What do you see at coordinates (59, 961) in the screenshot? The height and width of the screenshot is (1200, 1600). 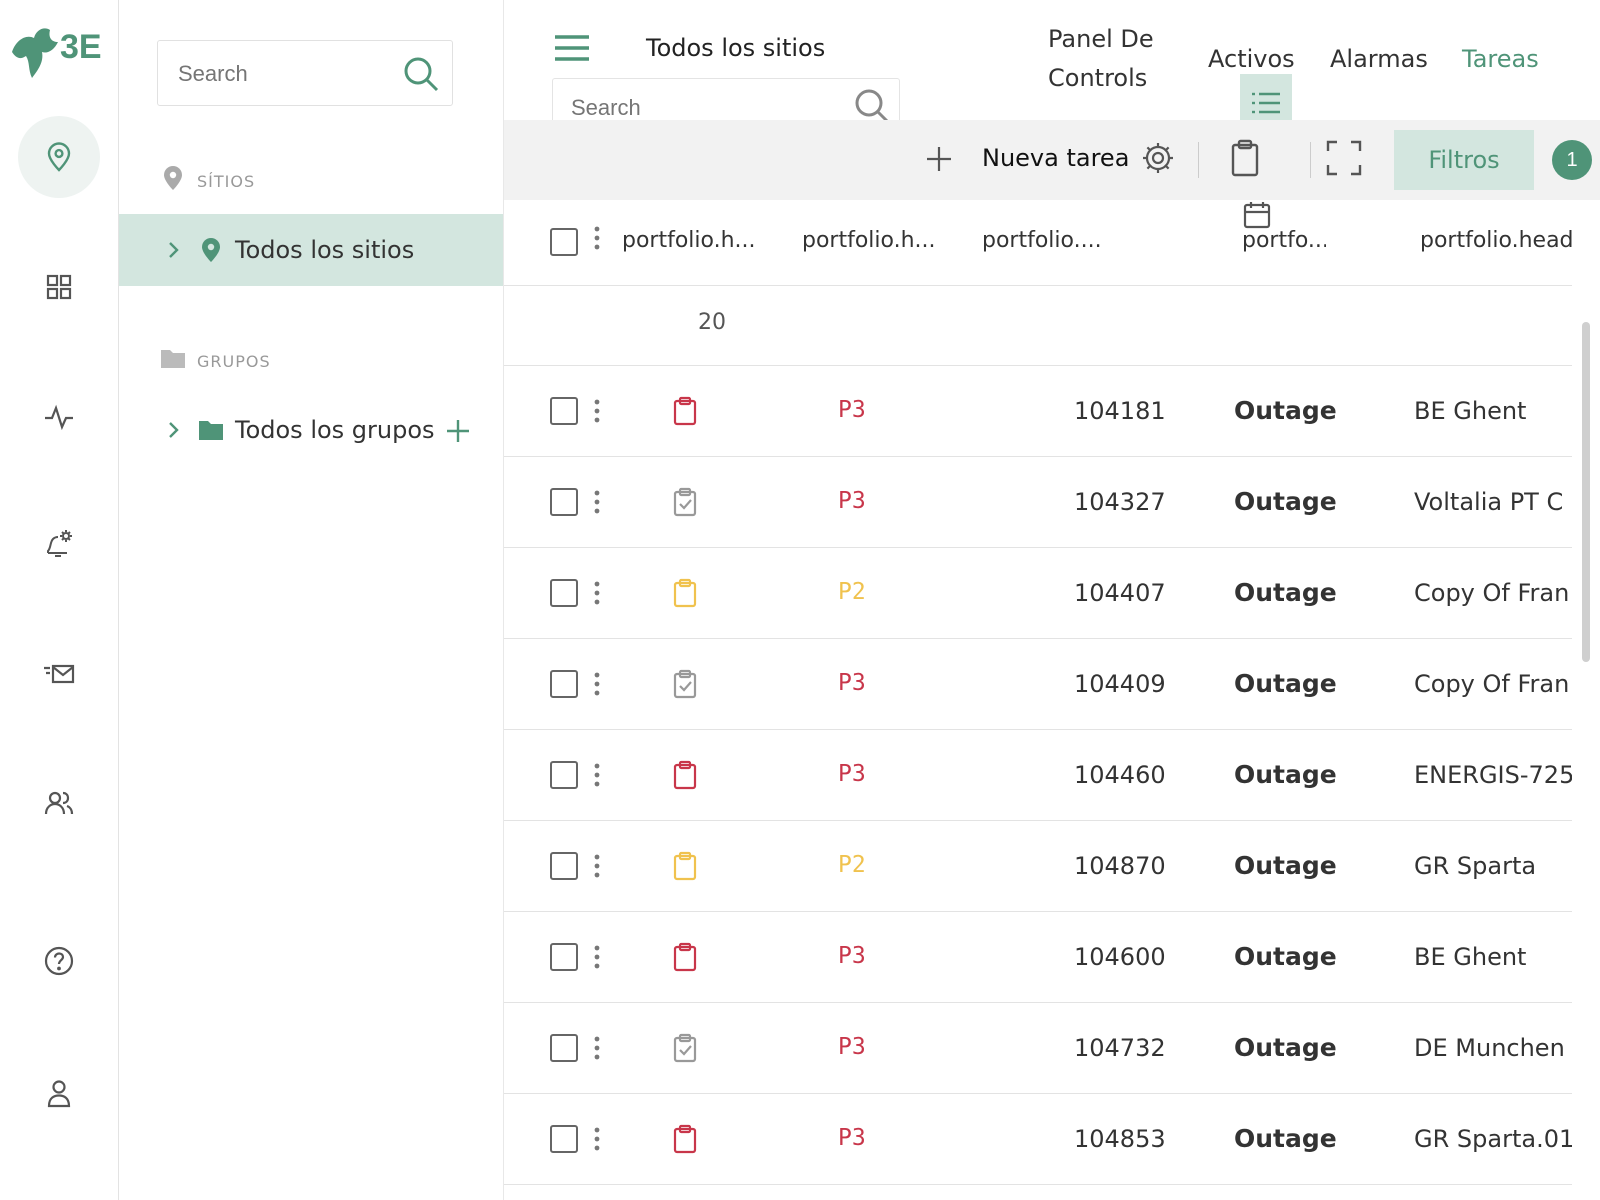 I see `help-icon` at bounding box center [59, 961].